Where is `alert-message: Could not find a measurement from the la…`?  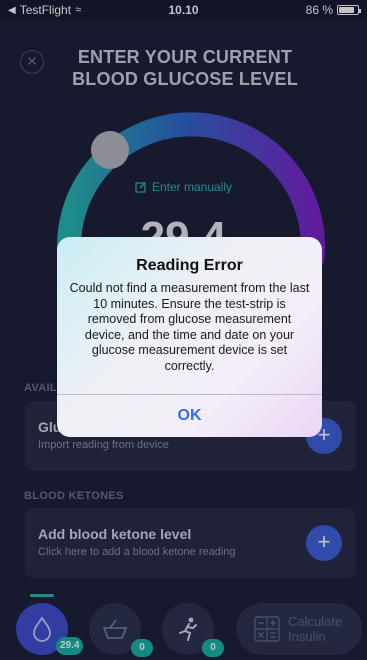
alert-message: Could not find a measurement from the la… is located at coordinates (189, 327).